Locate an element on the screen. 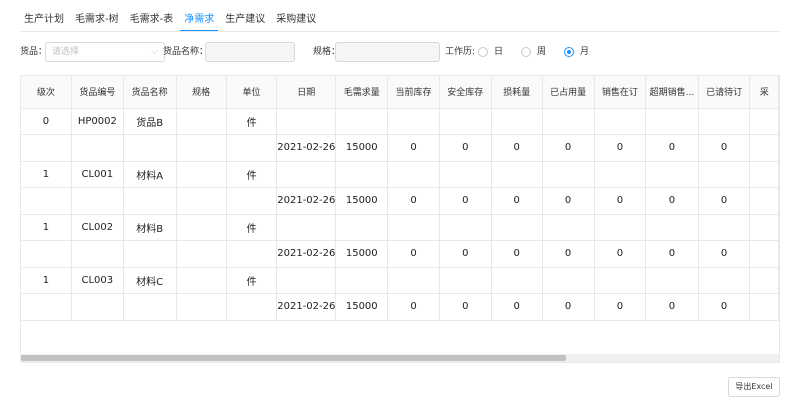  radio-week is located at coordinates (526, 52).